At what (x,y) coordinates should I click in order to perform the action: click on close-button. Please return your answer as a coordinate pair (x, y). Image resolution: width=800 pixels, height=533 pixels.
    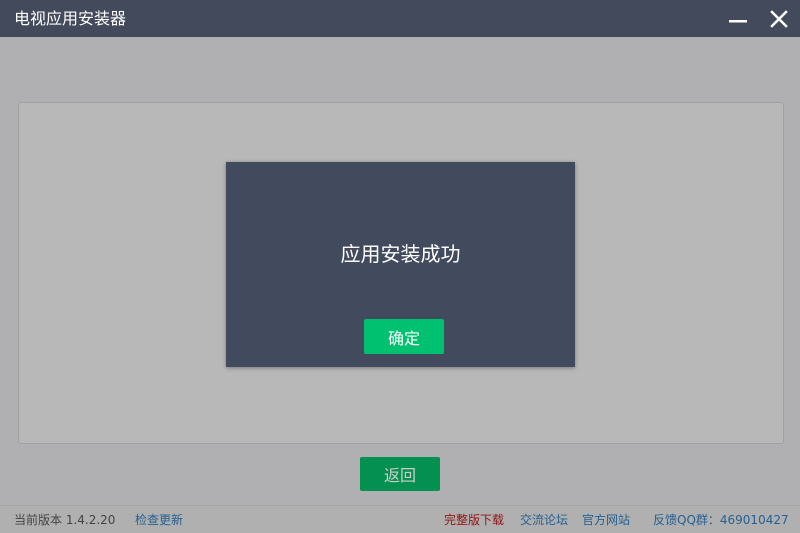
    Looking at the image, I should click on (779, 19).